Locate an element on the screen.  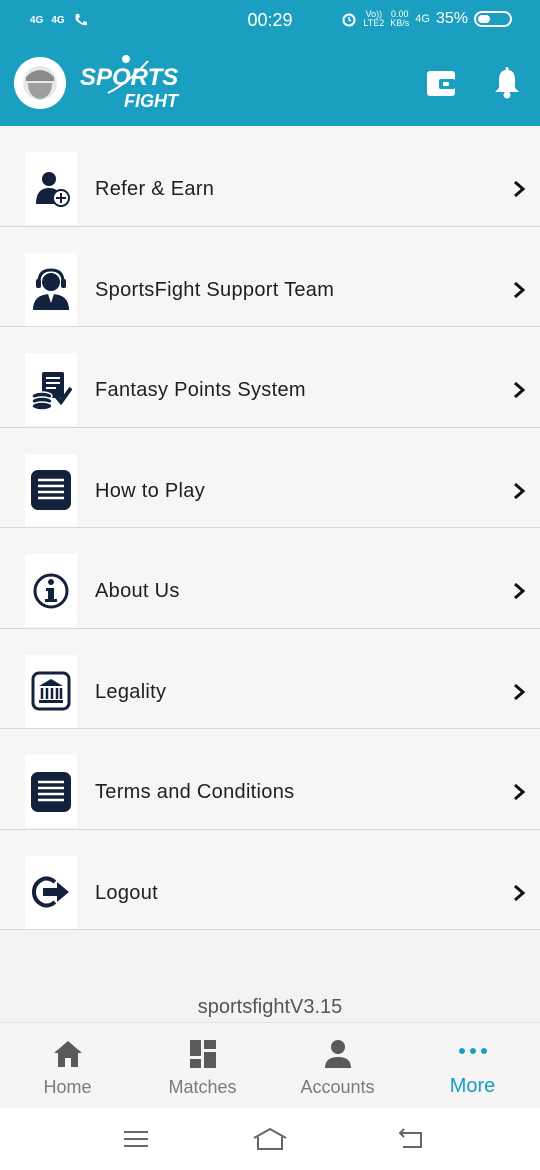
battery-fill is located at coordinates (484, 19).